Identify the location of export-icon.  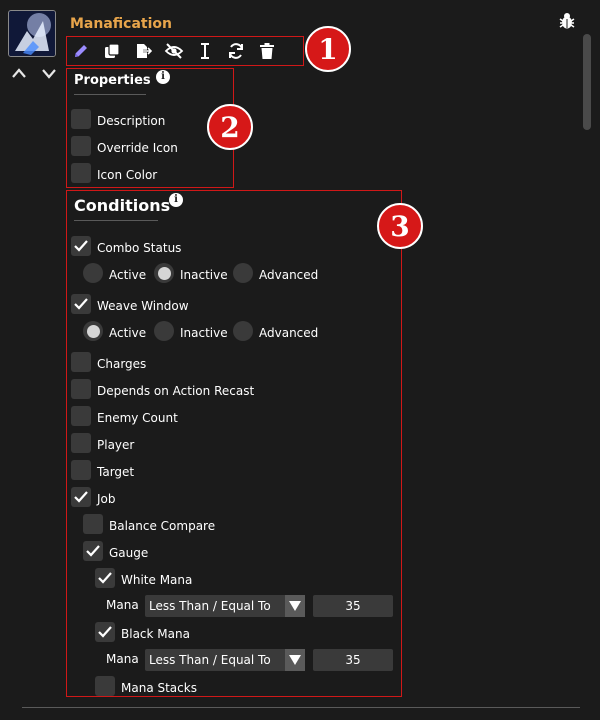
(143, 51).